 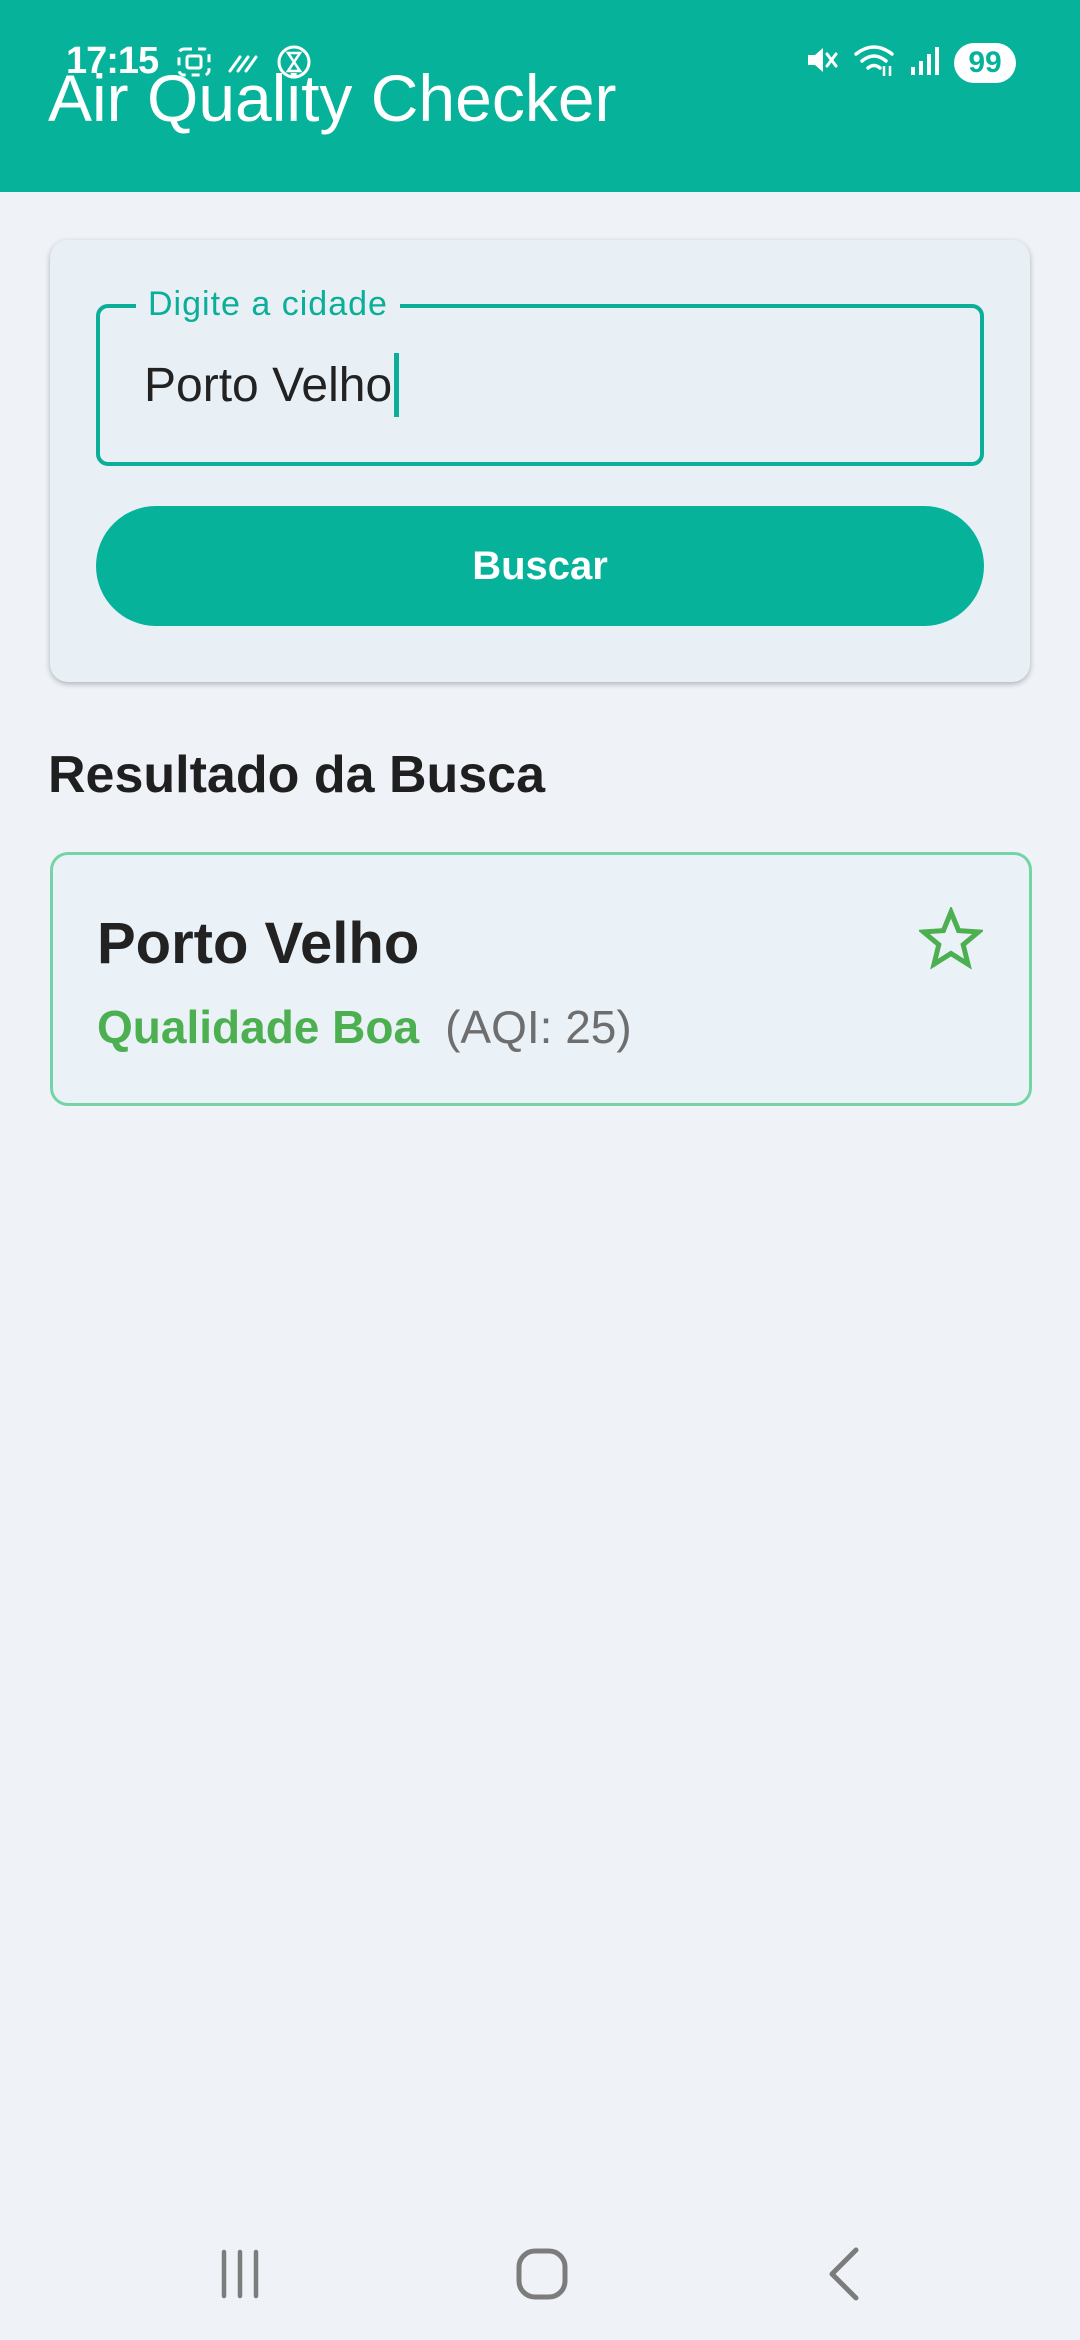 What do you see at coordinates (874, 62) in the screenshot?
I see `wifi-icon` at bounding box center [874, 62].